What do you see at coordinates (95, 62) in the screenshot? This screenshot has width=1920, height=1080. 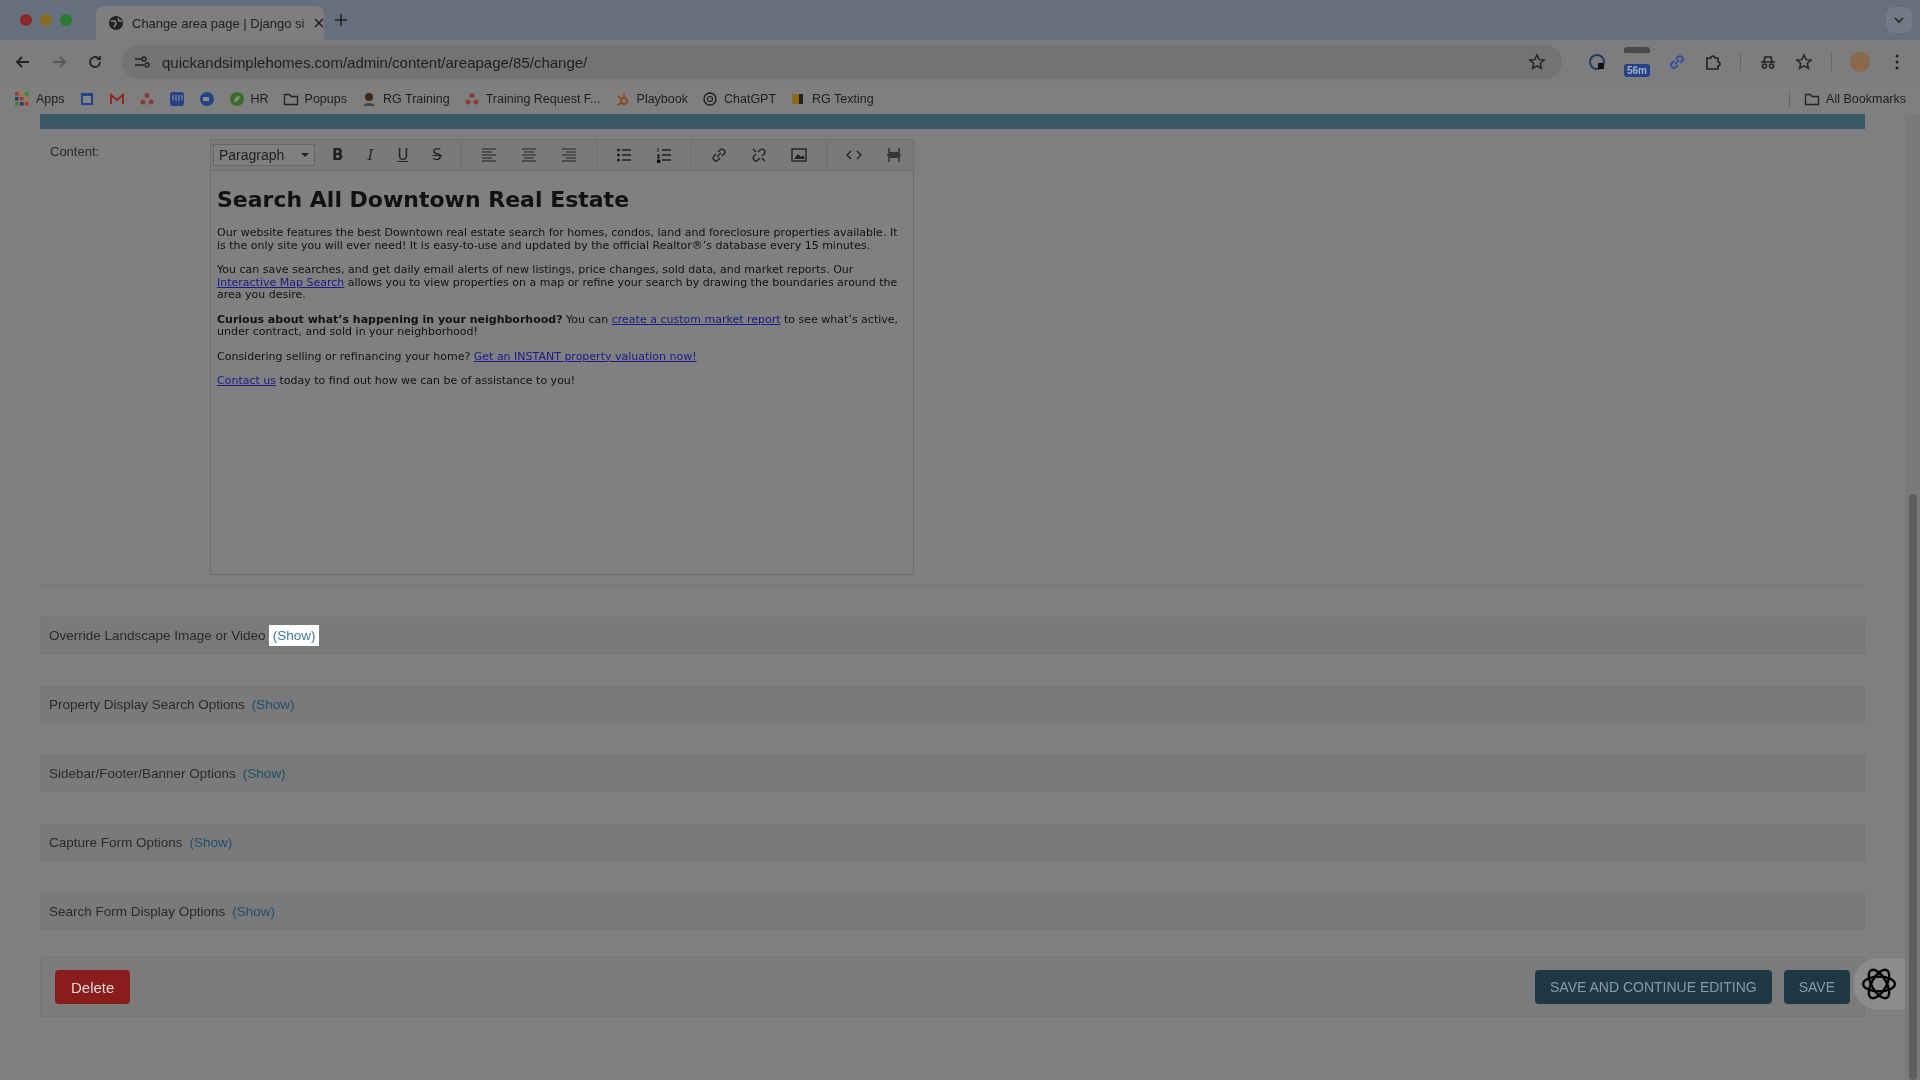 I see `reload-icon` at bounding box center [95, 62].